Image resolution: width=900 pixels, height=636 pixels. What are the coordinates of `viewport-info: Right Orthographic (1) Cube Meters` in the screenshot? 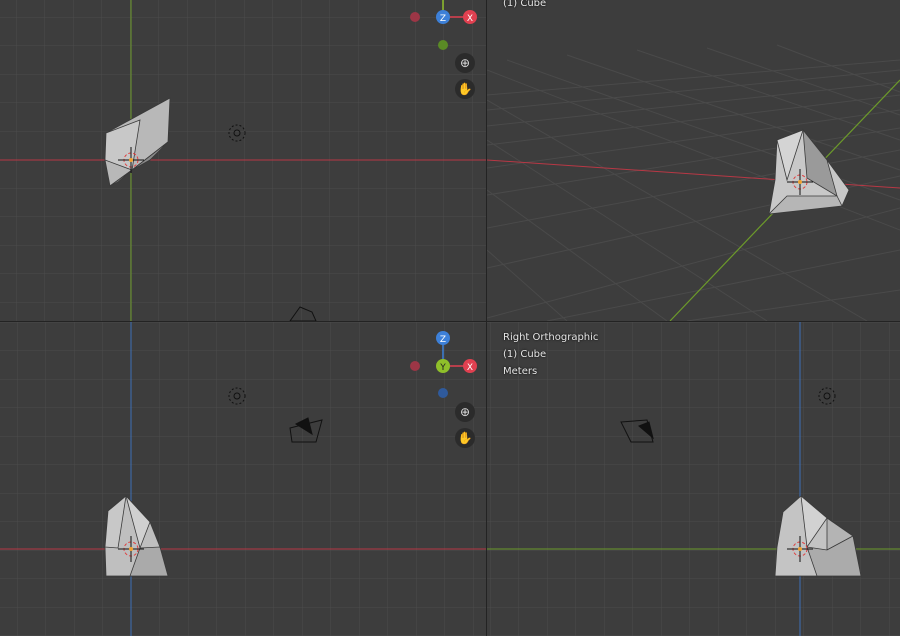 It's located at (550, 354).